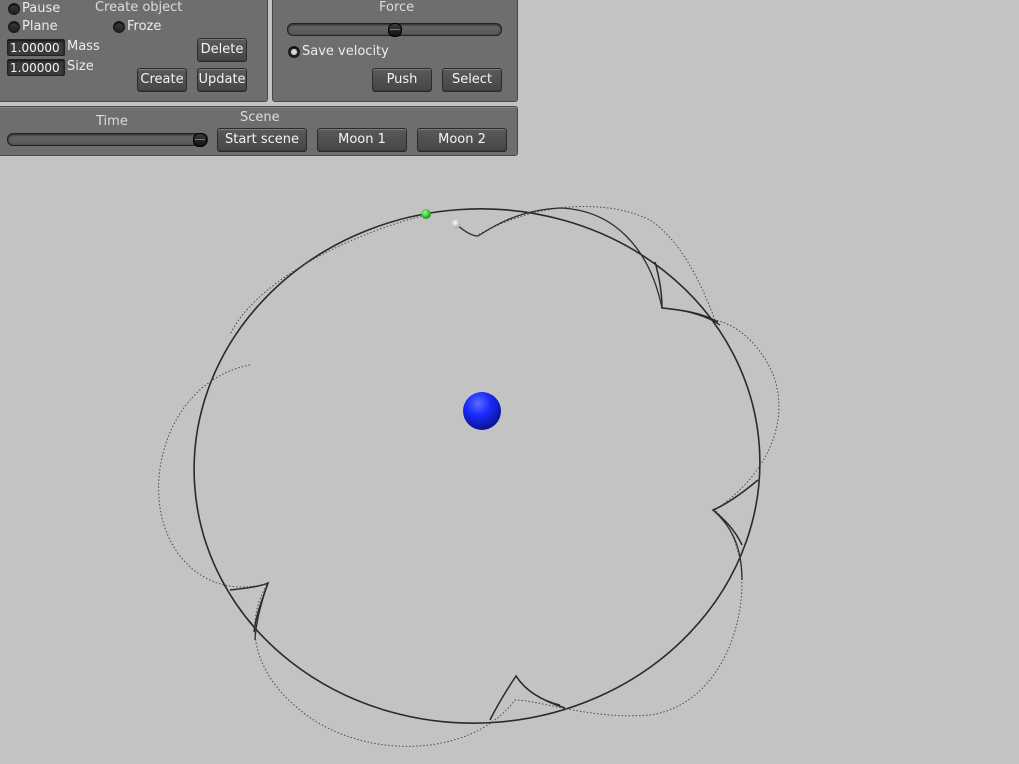 The image size is (1019, 764). I want to click on start-scene-button: Start scene, so click(262, 140).